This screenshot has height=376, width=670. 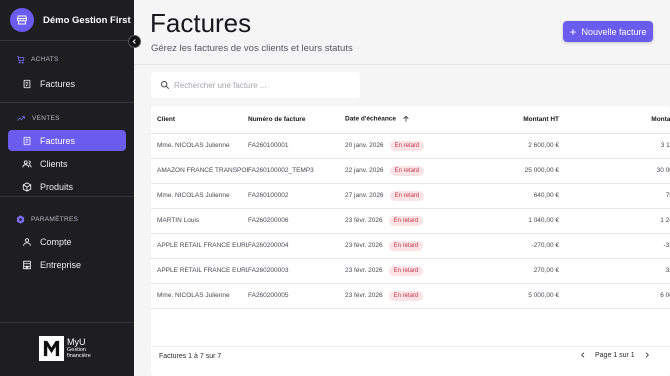 What do you see at coordinates (264, 85) in the screenshot?
I see `search-input` at bounding box center [264, 85].